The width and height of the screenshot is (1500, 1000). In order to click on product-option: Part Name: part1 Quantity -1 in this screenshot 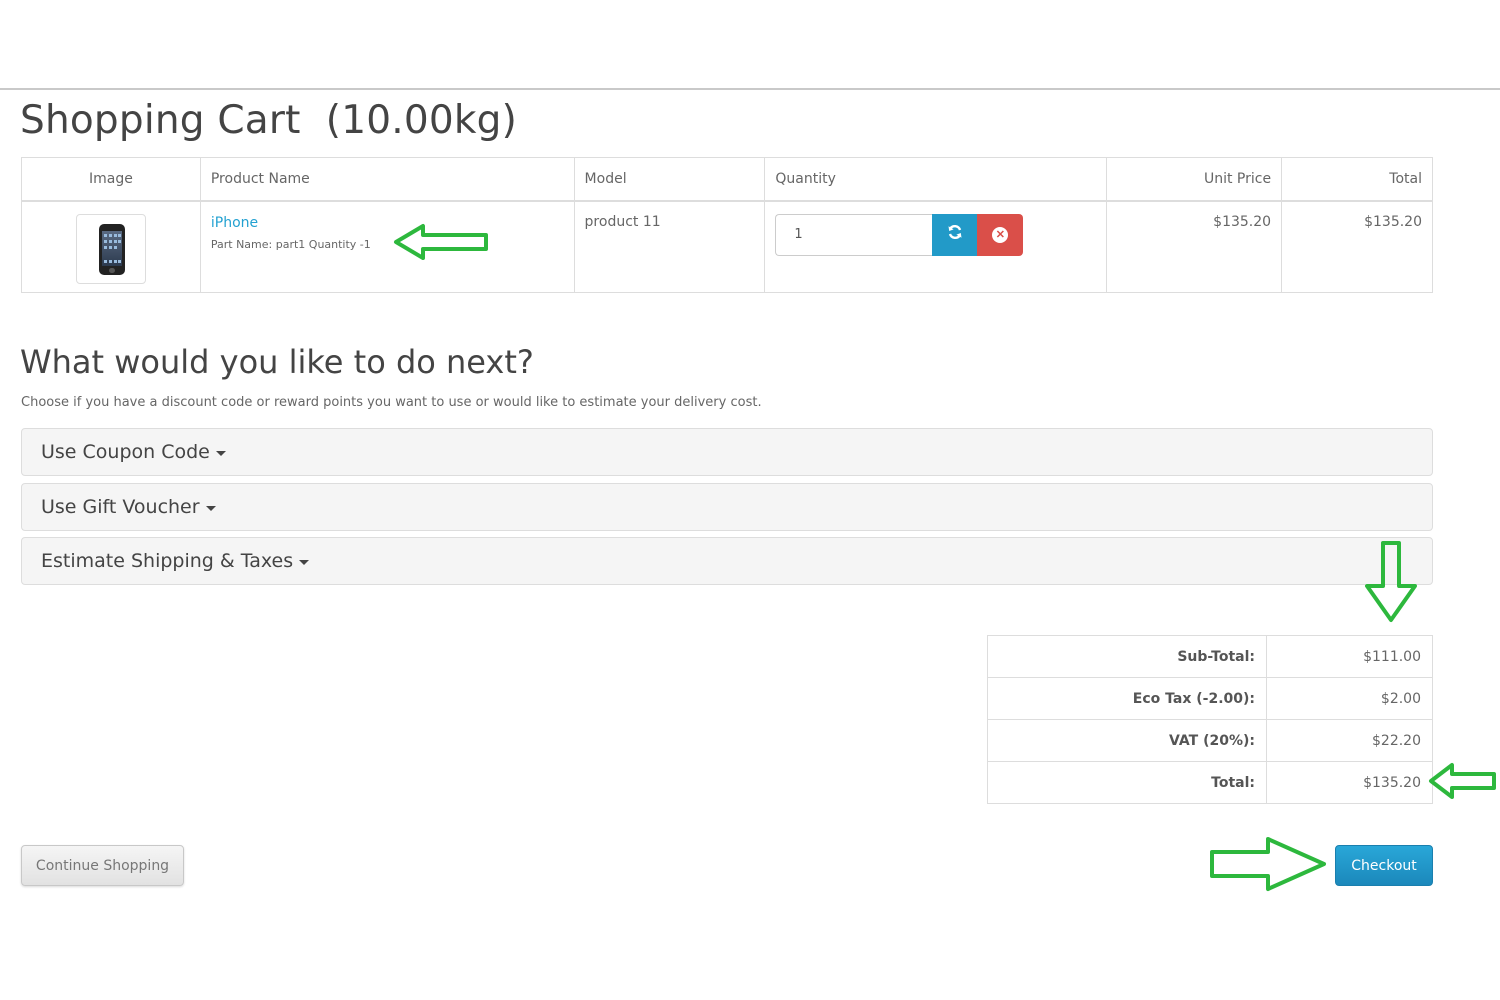, I will do `click(290, 244)`.